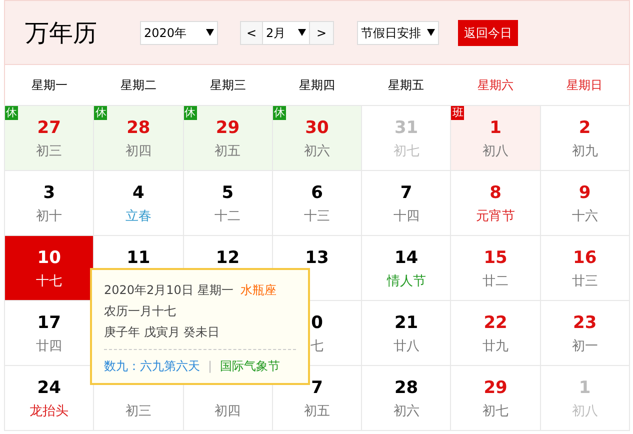  Describe the element at coordinates (228, 85) in the screenshot. I see `weekday-label: 星期三` at that location.